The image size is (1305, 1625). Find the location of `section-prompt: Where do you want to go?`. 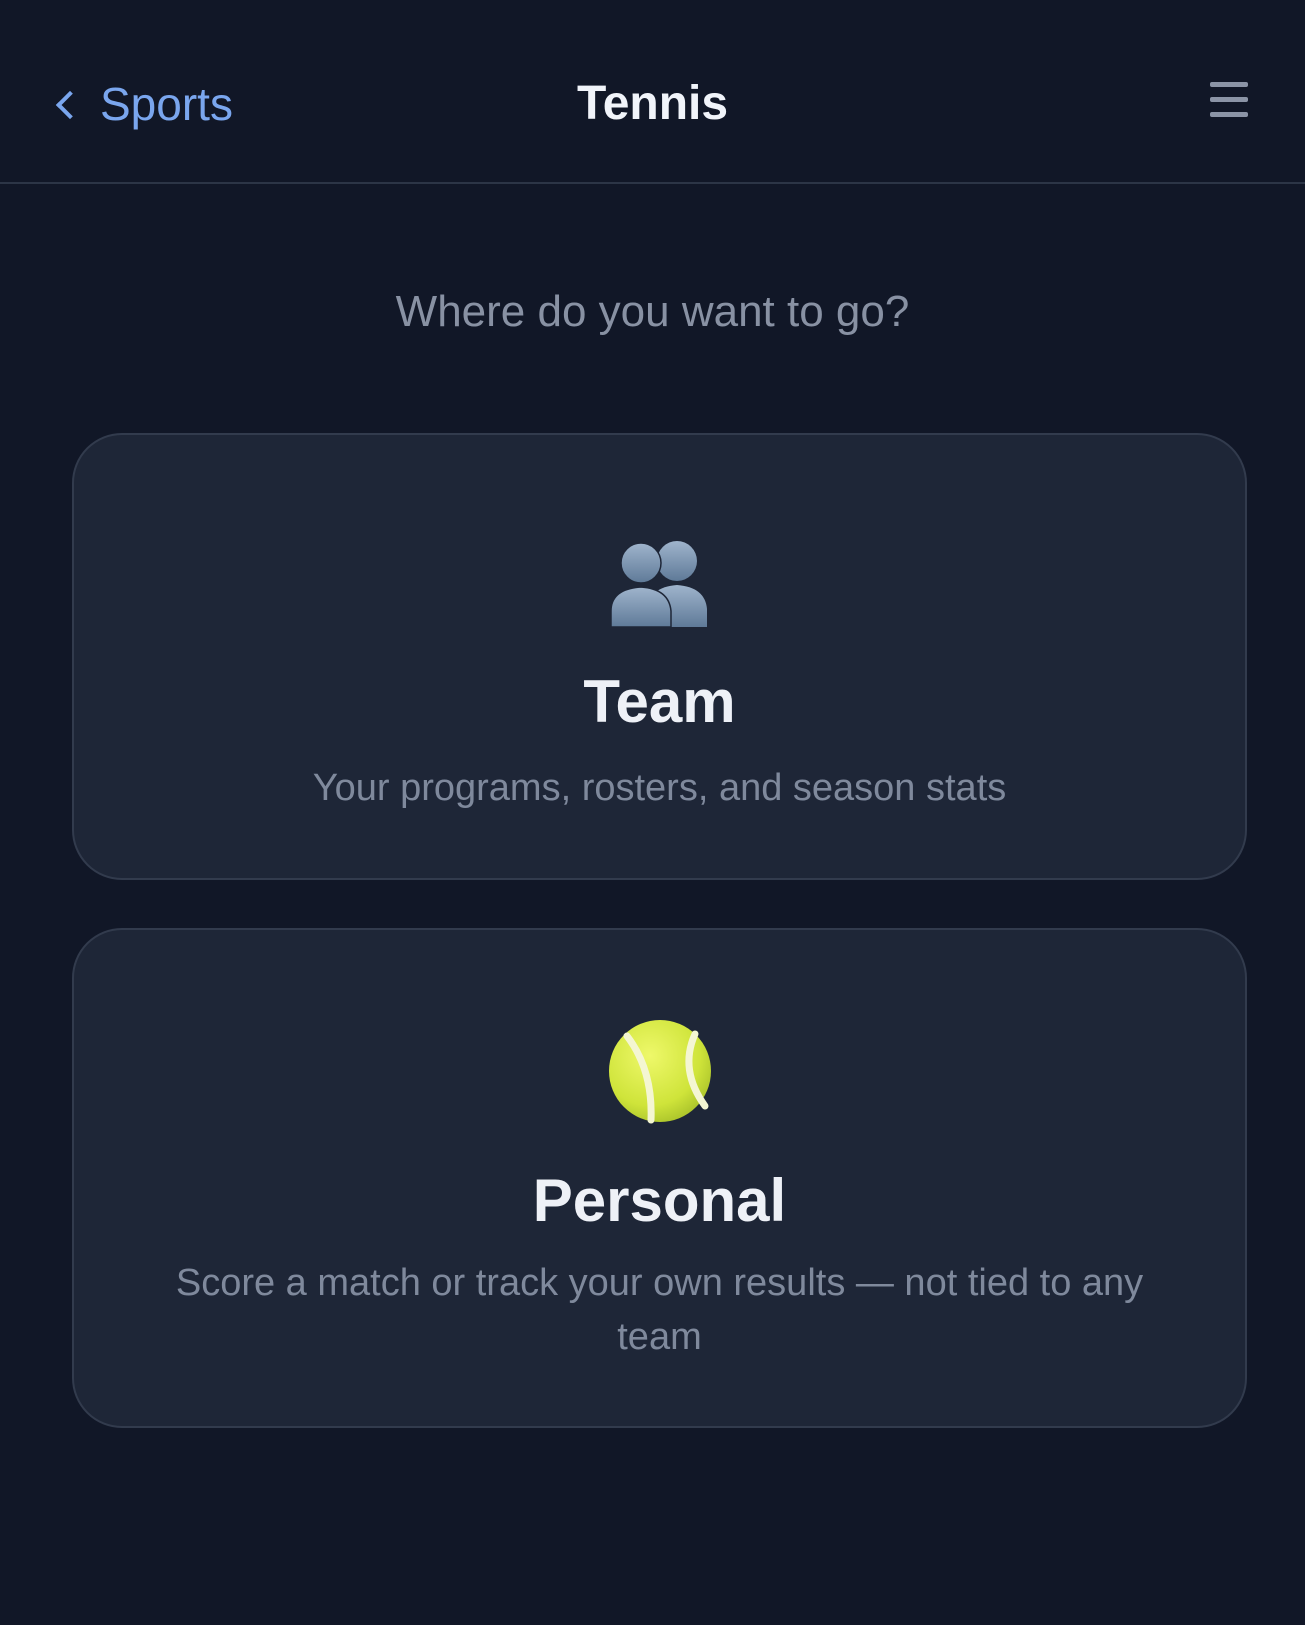

section-prompt: Where do you want to go? is located at coordinates (652, 311).